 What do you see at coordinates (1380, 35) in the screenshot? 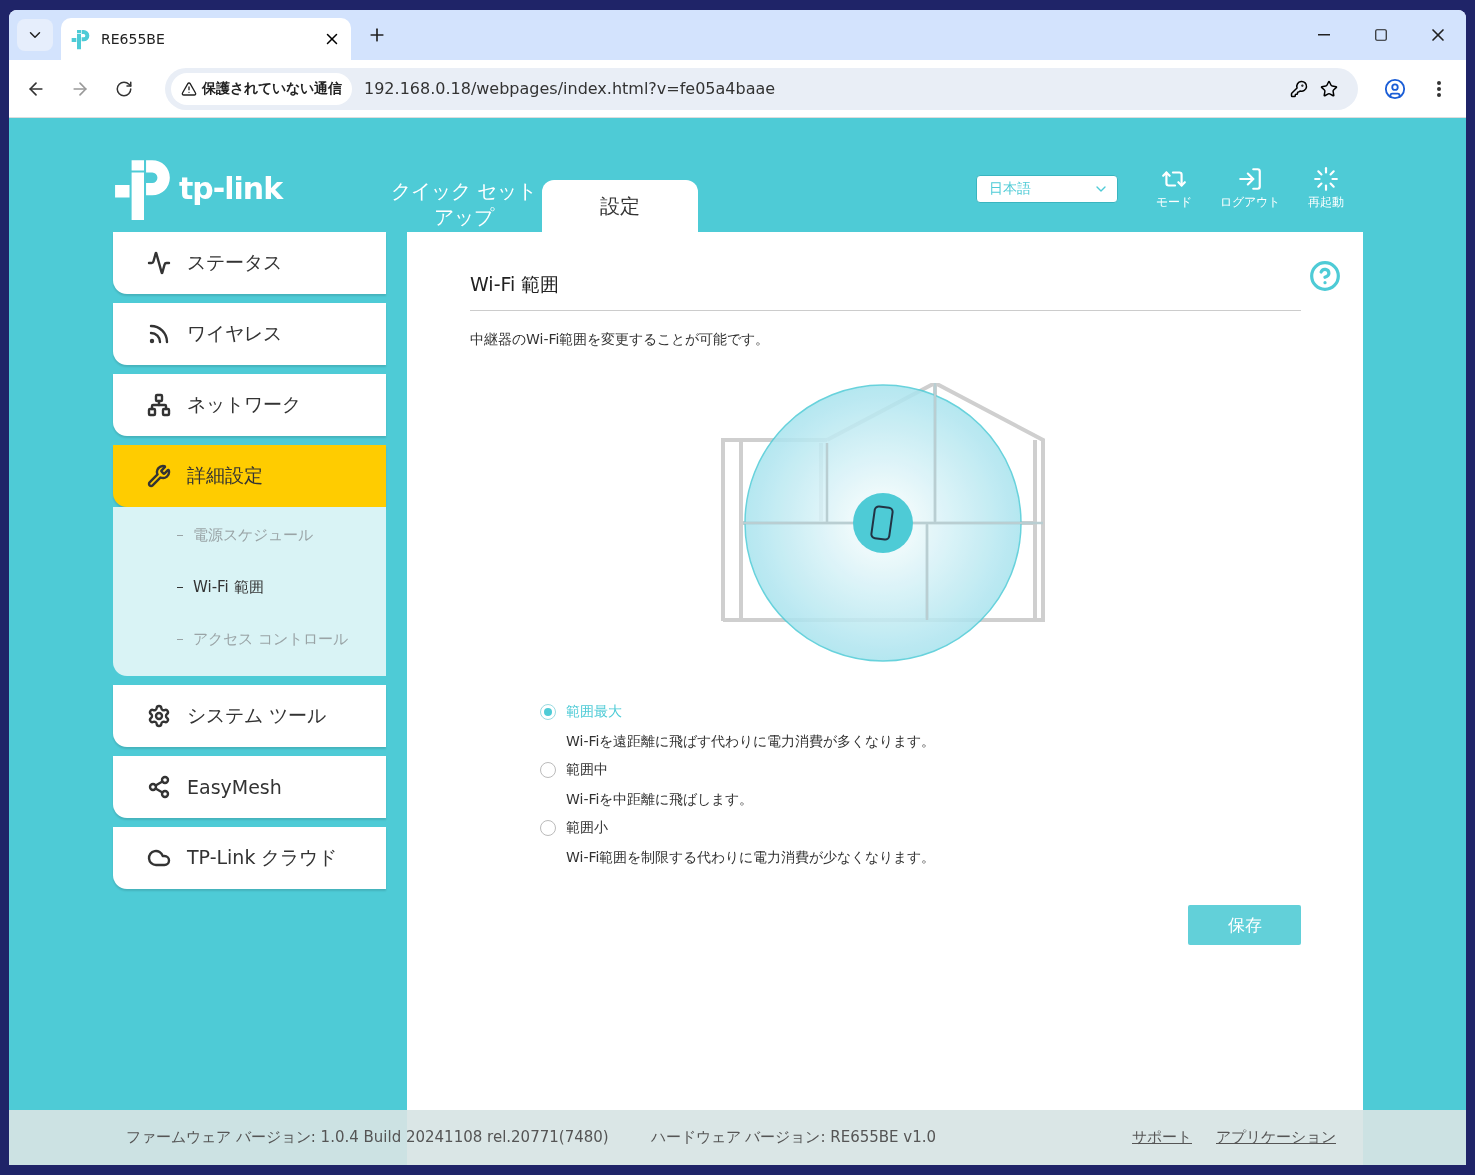
I see `maximize-icon` at bounding box center [1380, 35].